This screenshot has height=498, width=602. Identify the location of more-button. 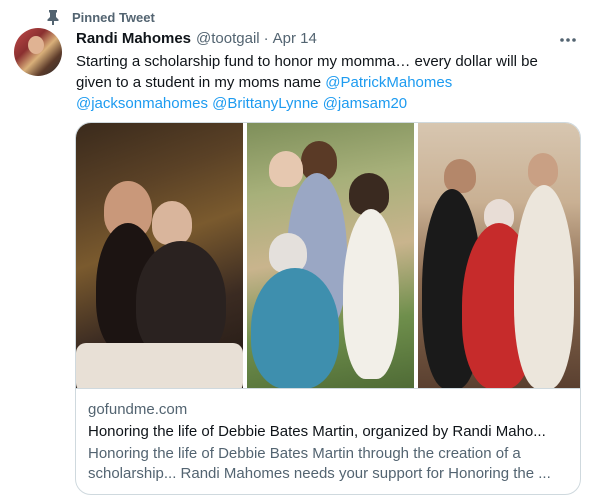
(568, 39).